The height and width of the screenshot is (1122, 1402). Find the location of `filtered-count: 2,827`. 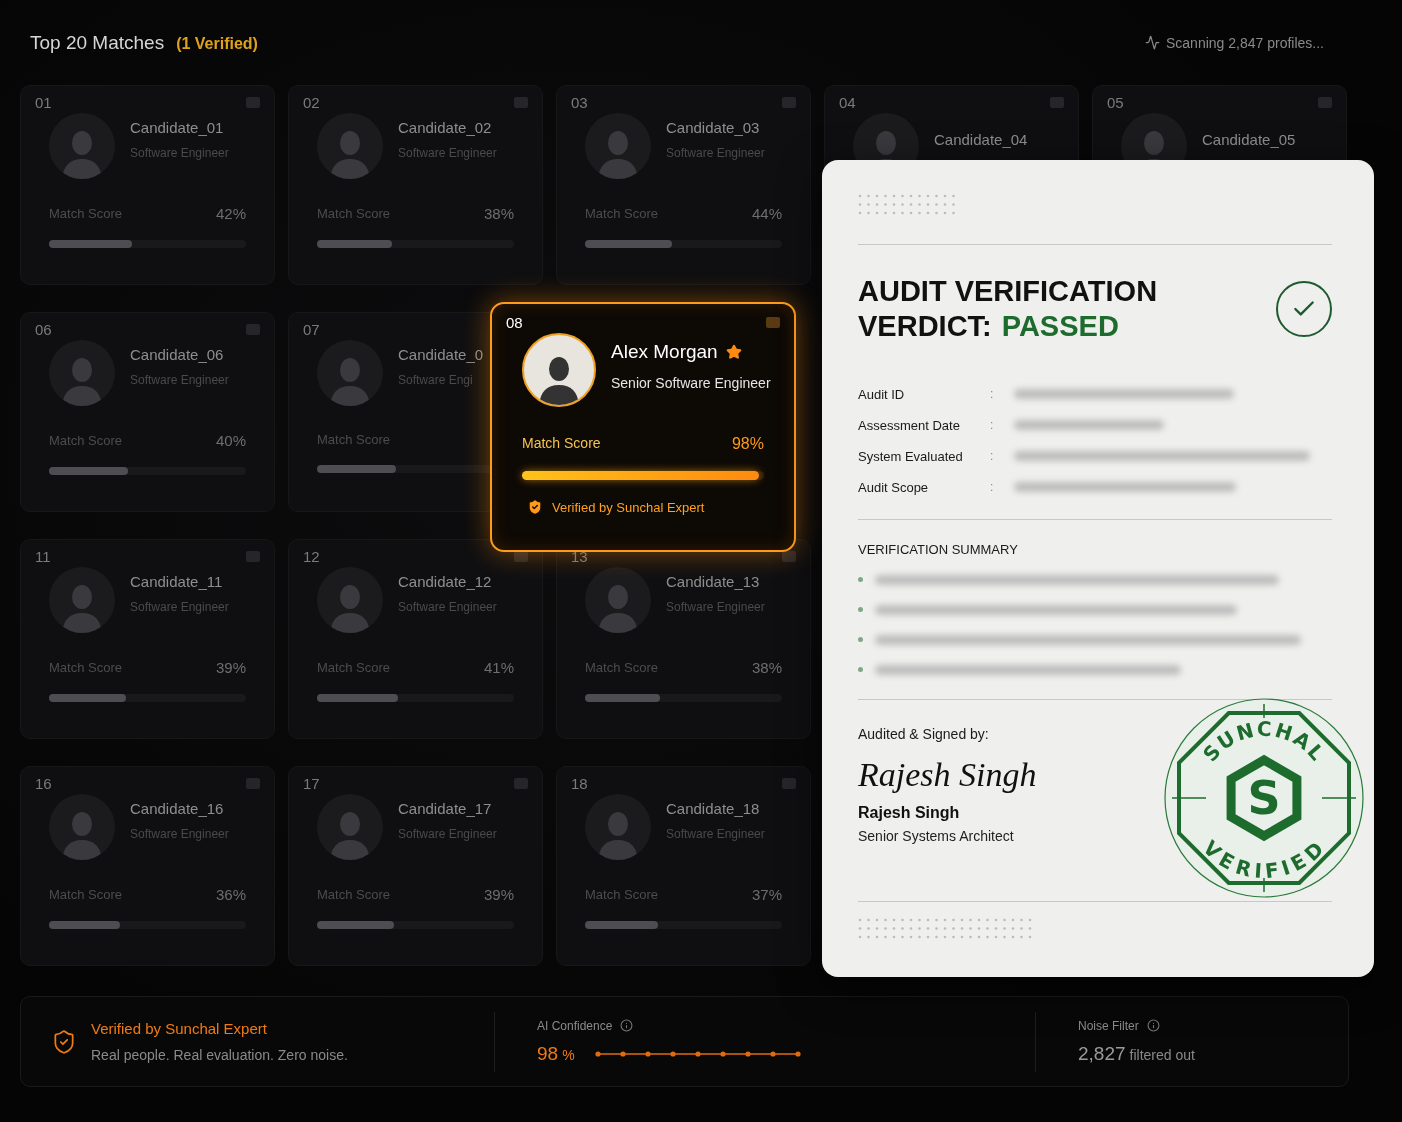

filtered-count: 2,827 is located at coordinates (1102, 1053).